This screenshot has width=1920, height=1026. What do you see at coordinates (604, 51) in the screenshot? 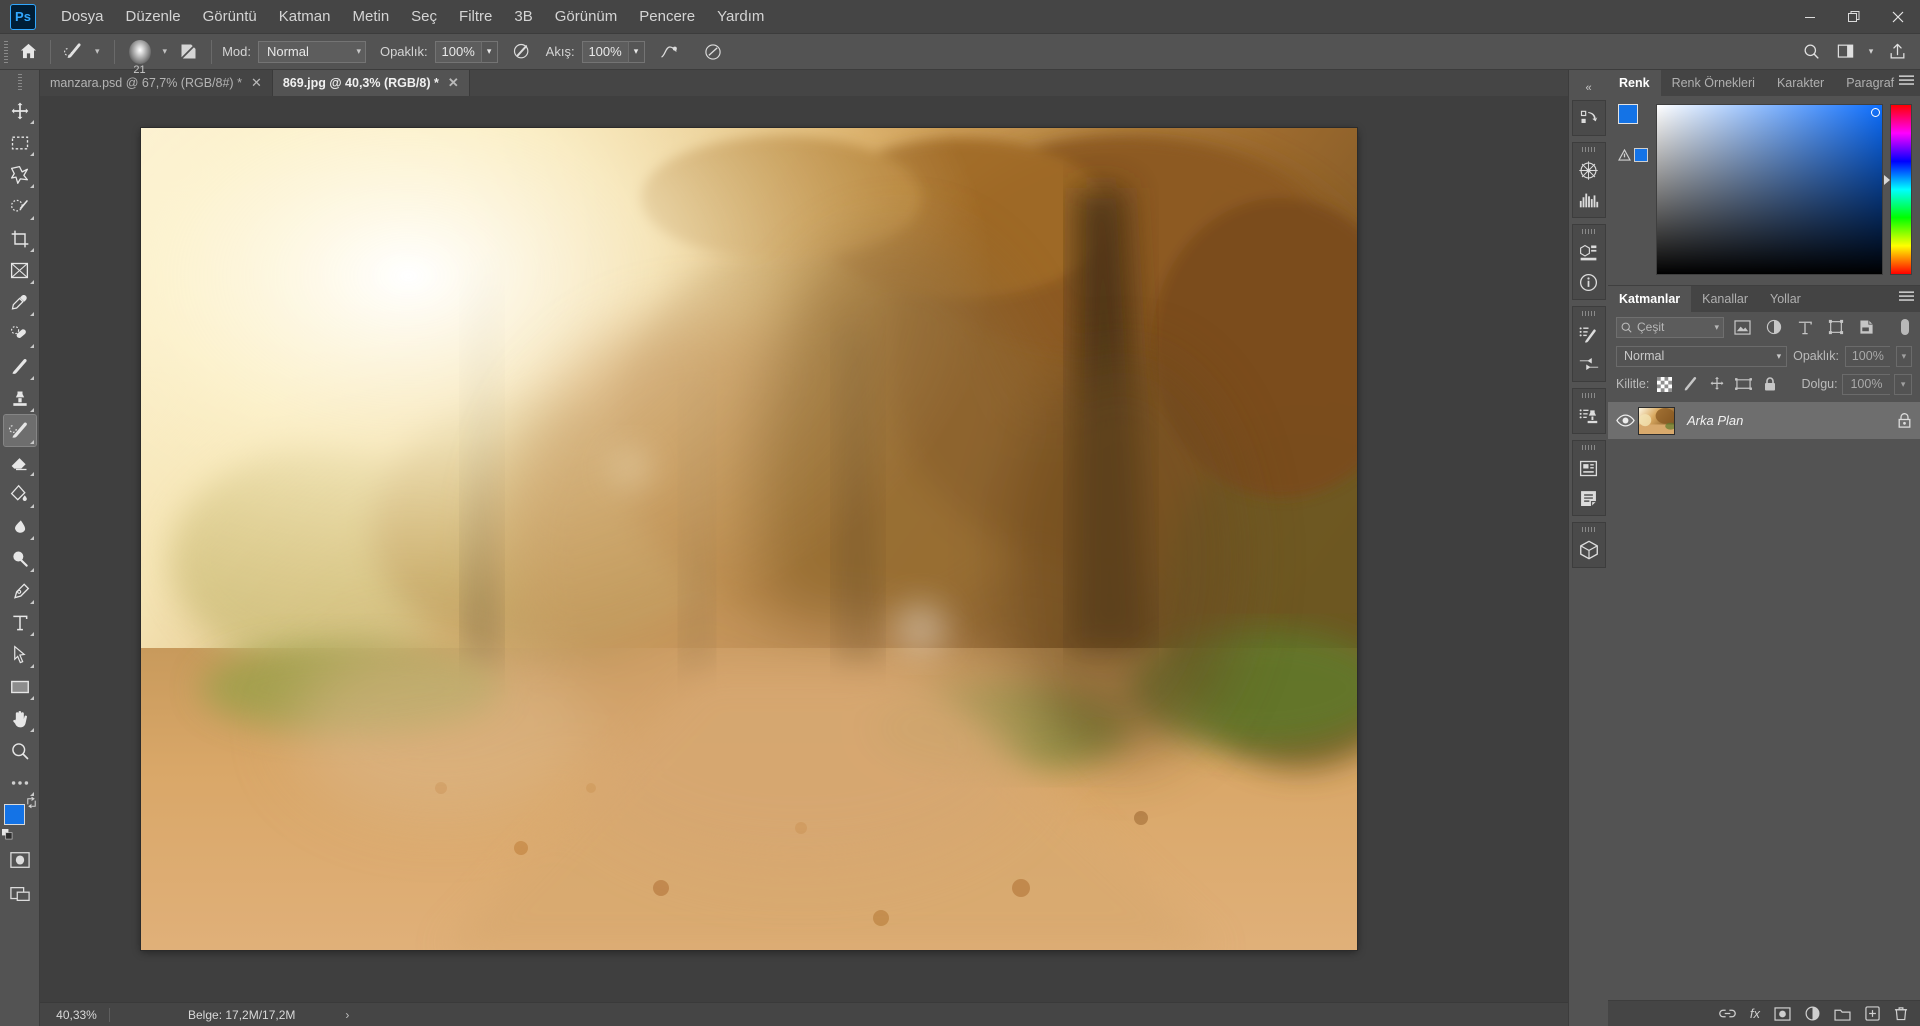
I see `flow-input: 100%` at bounding box center [604, 51].